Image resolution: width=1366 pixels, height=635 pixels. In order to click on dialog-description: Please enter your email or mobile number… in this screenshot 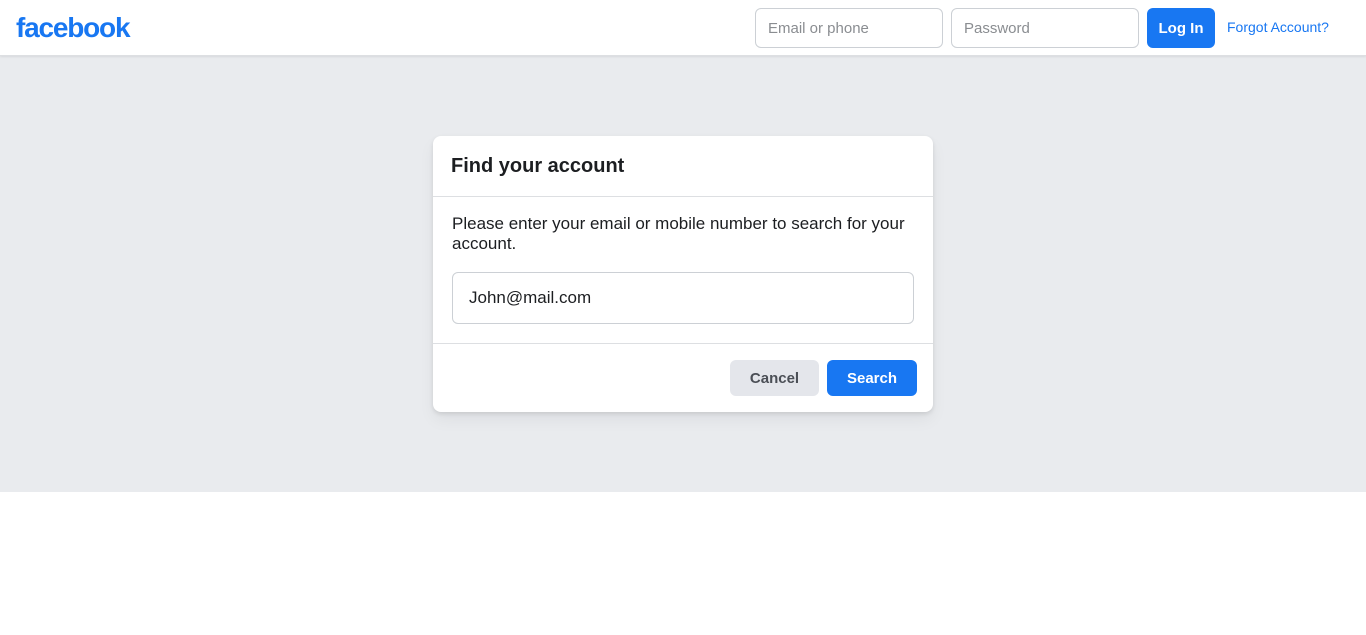, I will do `click(678, 233)`.